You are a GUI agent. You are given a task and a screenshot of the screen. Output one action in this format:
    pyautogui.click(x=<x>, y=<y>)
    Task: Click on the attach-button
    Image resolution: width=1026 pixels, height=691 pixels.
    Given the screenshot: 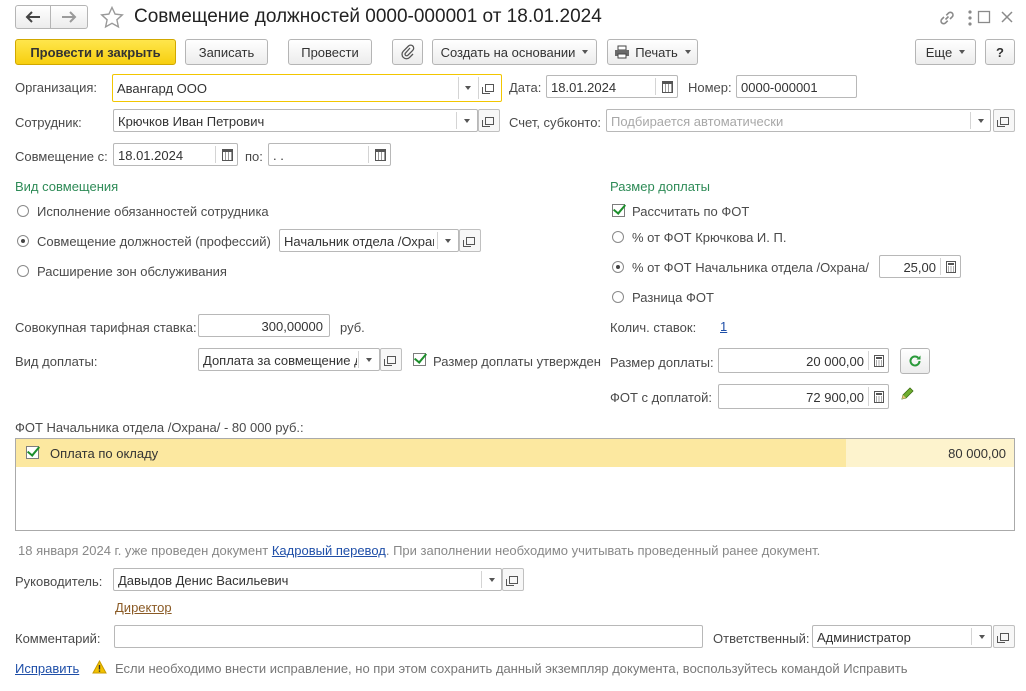 What is the action you would take?
    pyautogui.click(x=407, y=52)
    